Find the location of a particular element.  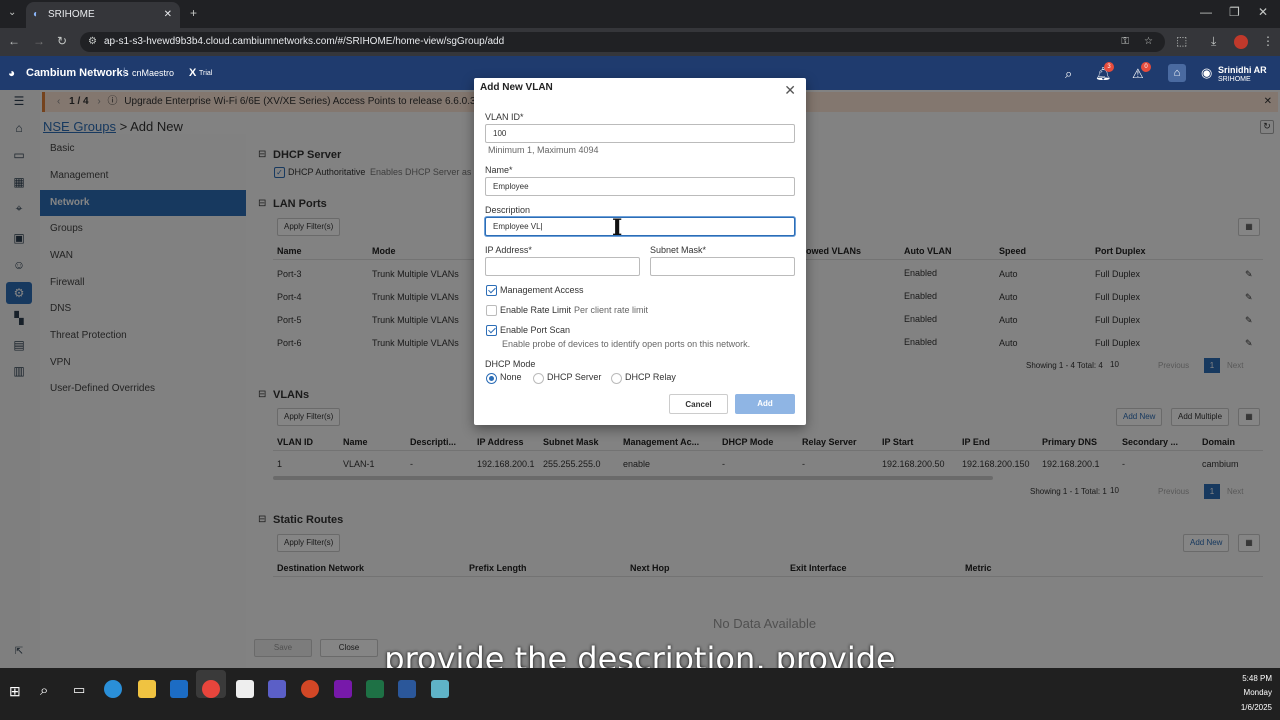

product-suffix: X is located at coordinates (193, 73).